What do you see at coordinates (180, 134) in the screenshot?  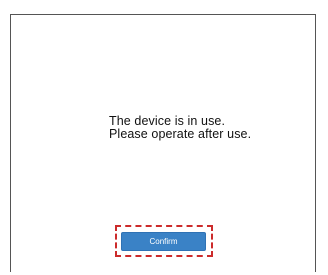 I see `message-line-2: Please operate after use.` at bounding box center [180, 134].